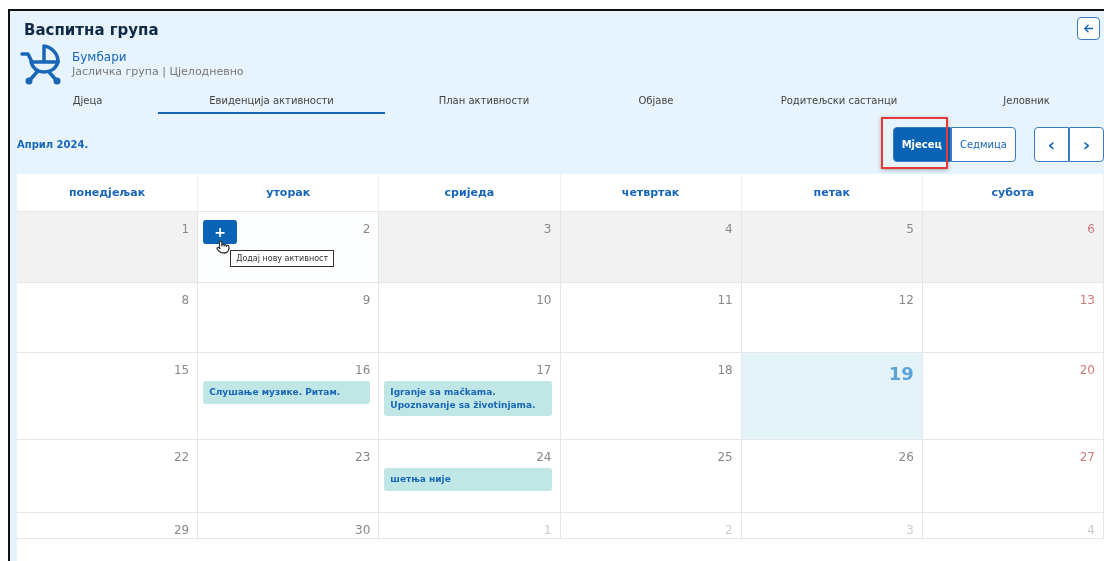 The image size is (1104, 561). What do you see at coordinates (185, 300) in the screenshot?
I see `day-number: 8` at bounding box center [185, 300].